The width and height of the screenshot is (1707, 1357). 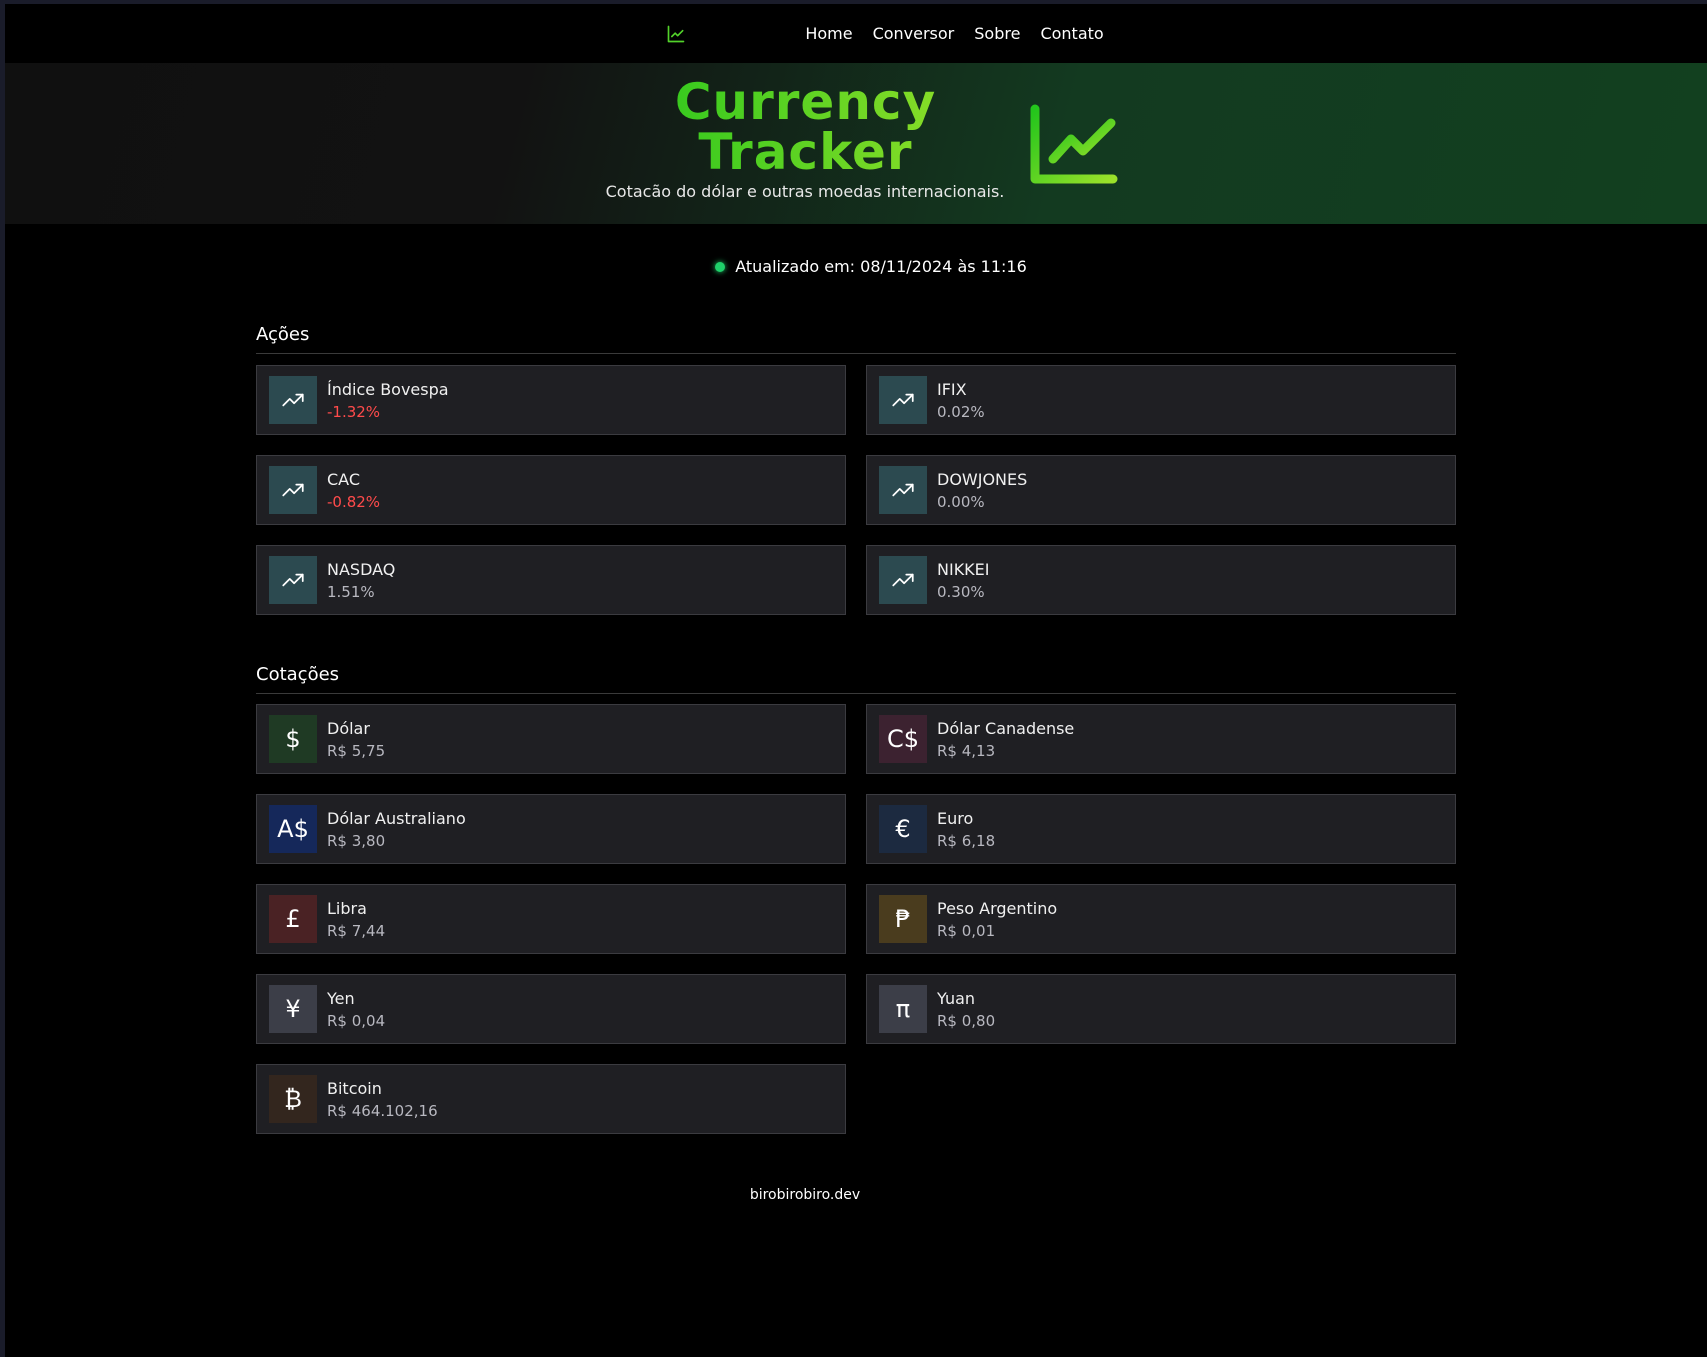 What do you see at coordinates (354, 501) in the screenshot?
I see `stock-change: -0.82%` at bounding box center [354, 501].